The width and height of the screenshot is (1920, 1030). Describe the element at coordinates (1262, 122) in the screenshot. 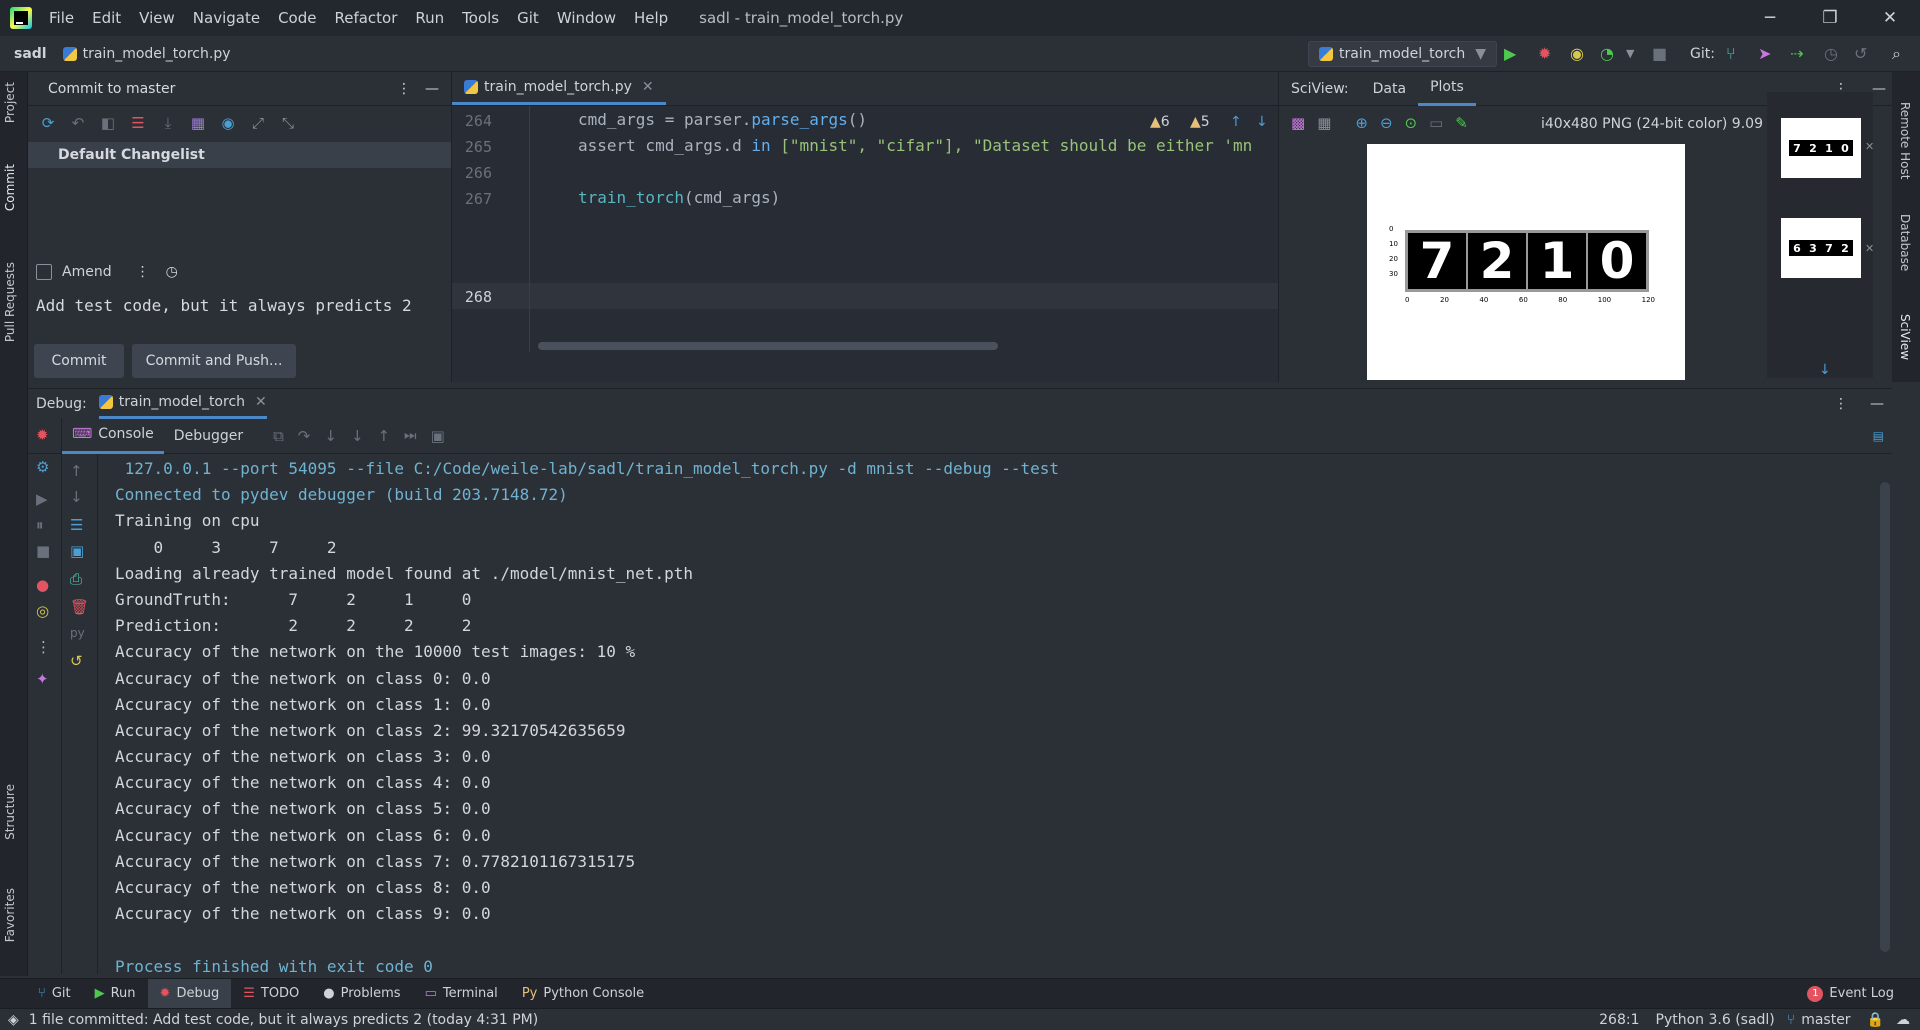

I see `next-highlight-icon: ↓` at that location.